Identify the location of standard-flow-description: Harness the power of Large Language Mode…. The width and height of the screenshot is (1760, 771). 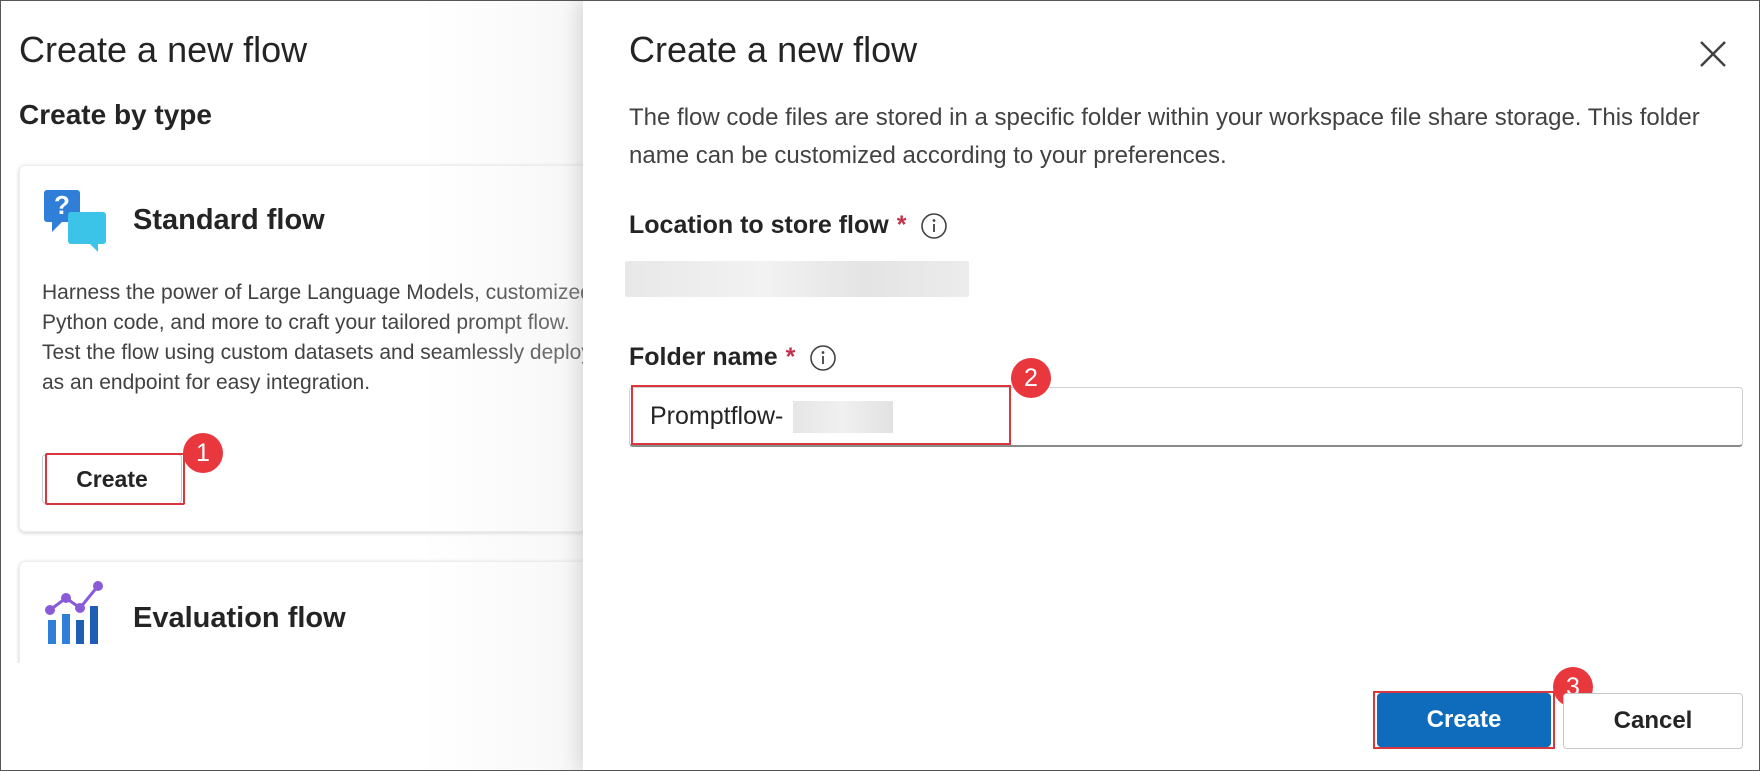
(317, 337).